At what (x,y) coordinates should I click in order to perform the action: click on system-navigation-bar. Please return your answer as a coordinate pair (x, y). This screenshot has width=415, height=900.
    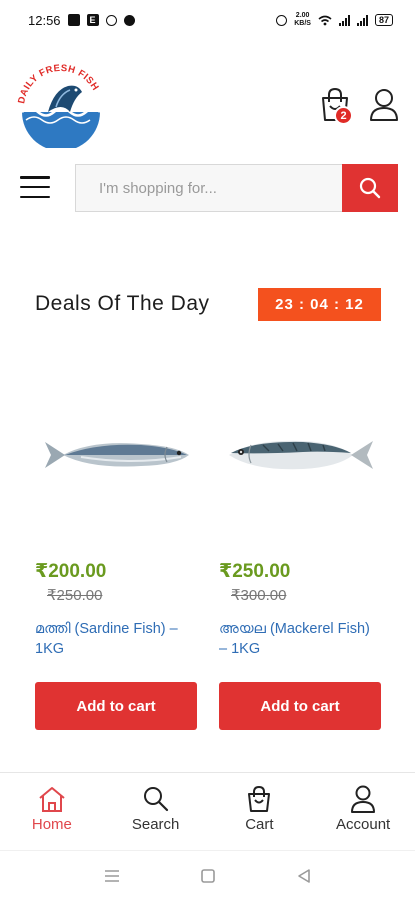
    Looking at the image, I should click on (207, 875).